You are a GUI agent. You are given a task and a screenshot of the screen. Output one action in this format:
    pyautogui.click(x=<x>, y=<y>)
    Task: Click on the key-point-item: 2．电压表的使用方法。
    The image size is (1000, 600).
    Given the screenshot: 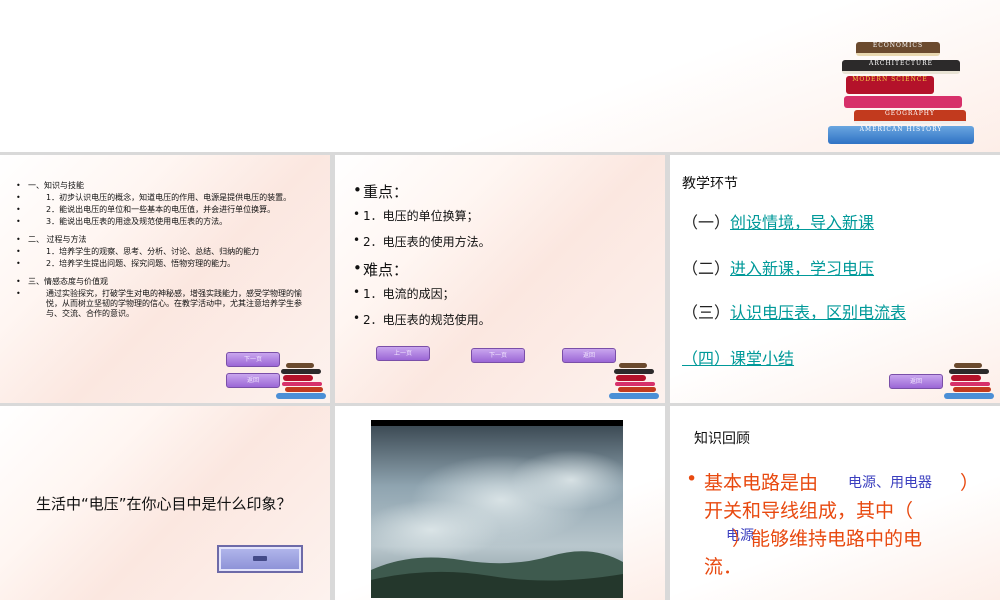 What is the action you would take?
    pyautogui.click(x=503, y=241)
    